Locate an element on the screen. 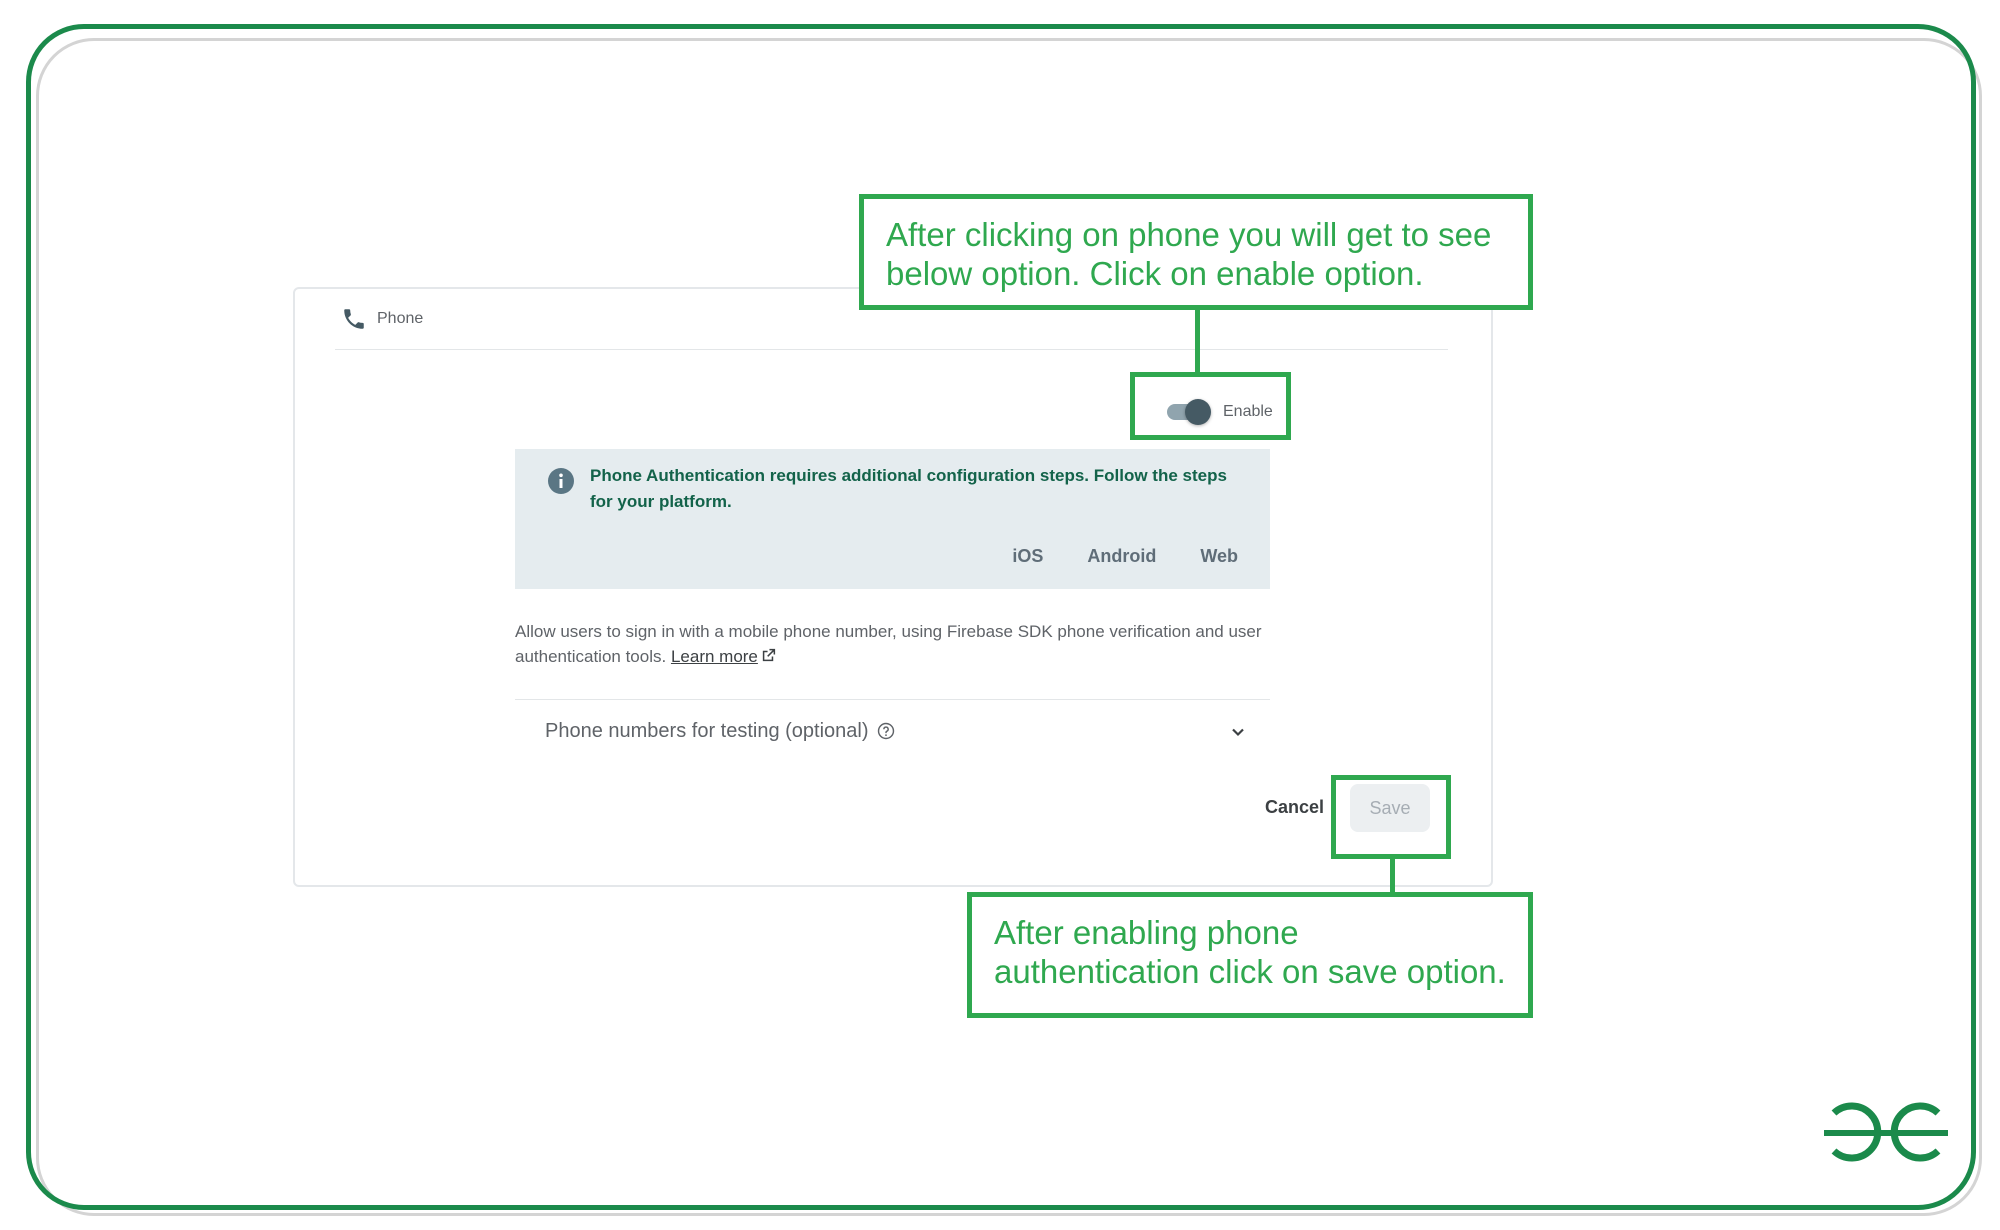 This screenshot has width=2000, height=1230. callout-connector-bottom is located at coordinates (1392, 875).